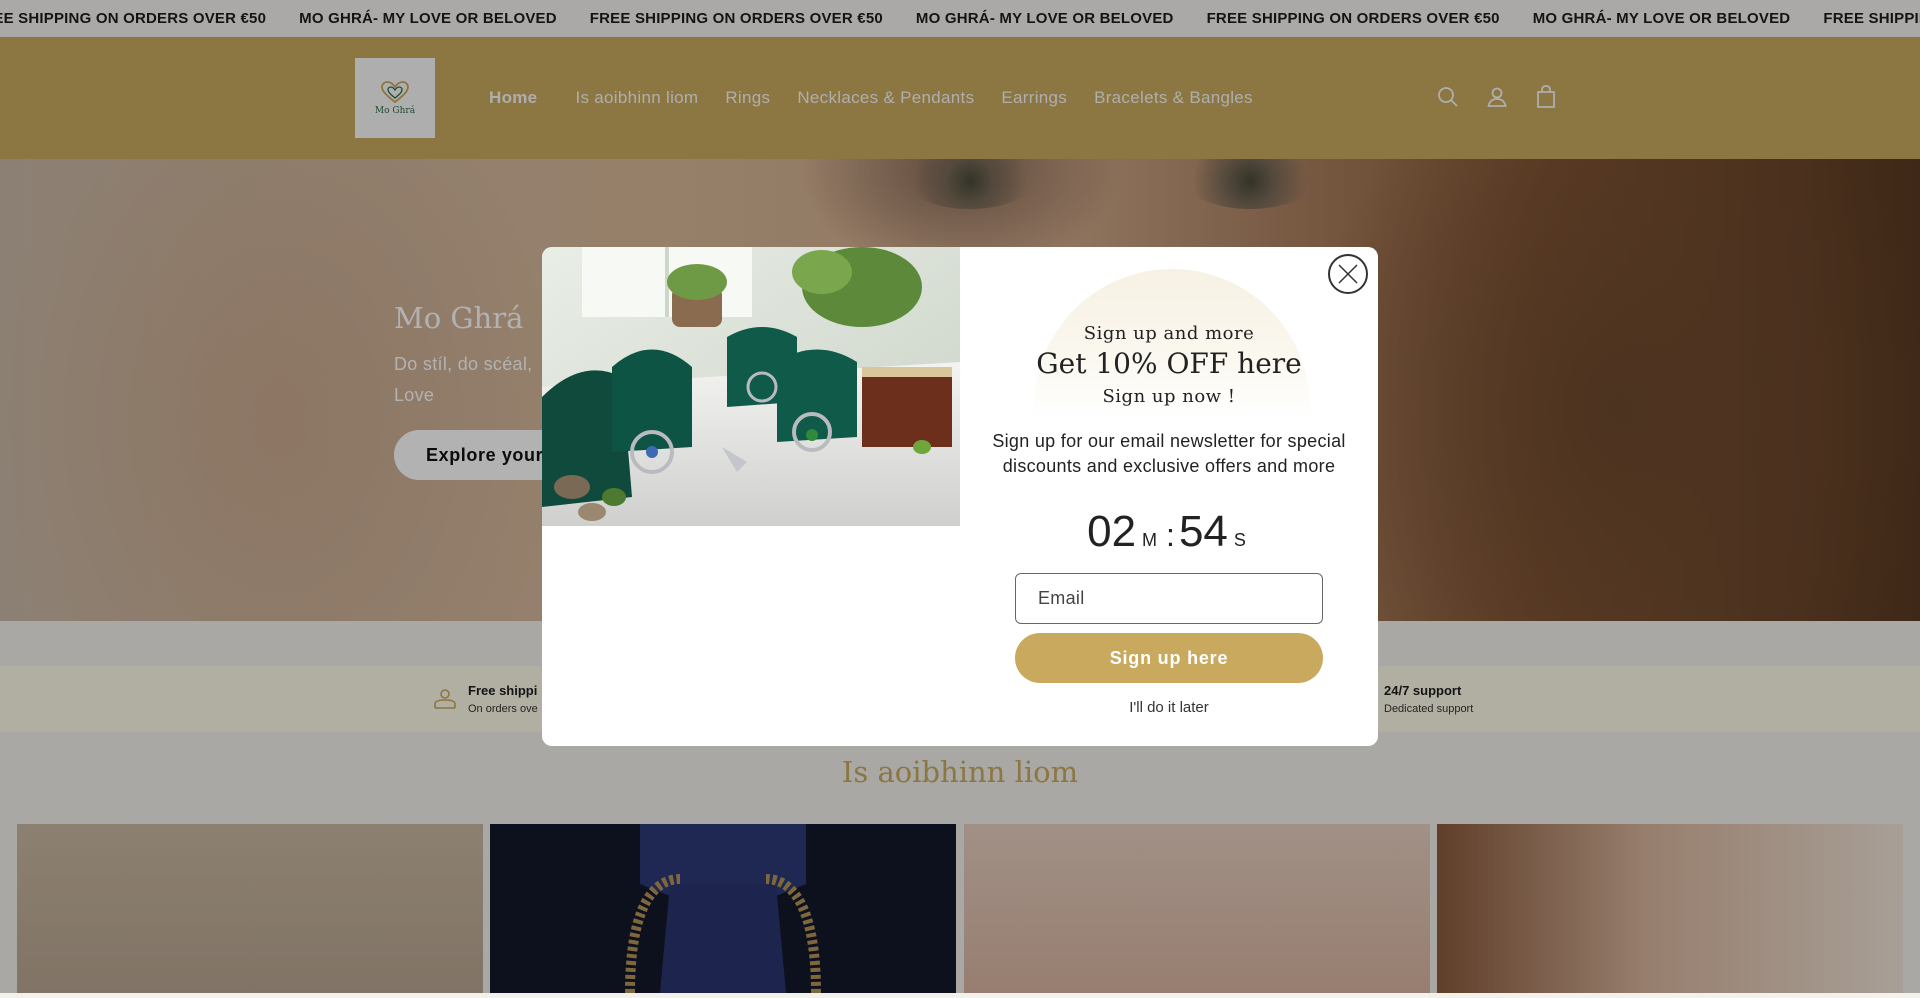 The height and width of the screenshot is (998, 1920). I want to click on countdown-timer: 02 M : 54 S, so click(1169, 532).